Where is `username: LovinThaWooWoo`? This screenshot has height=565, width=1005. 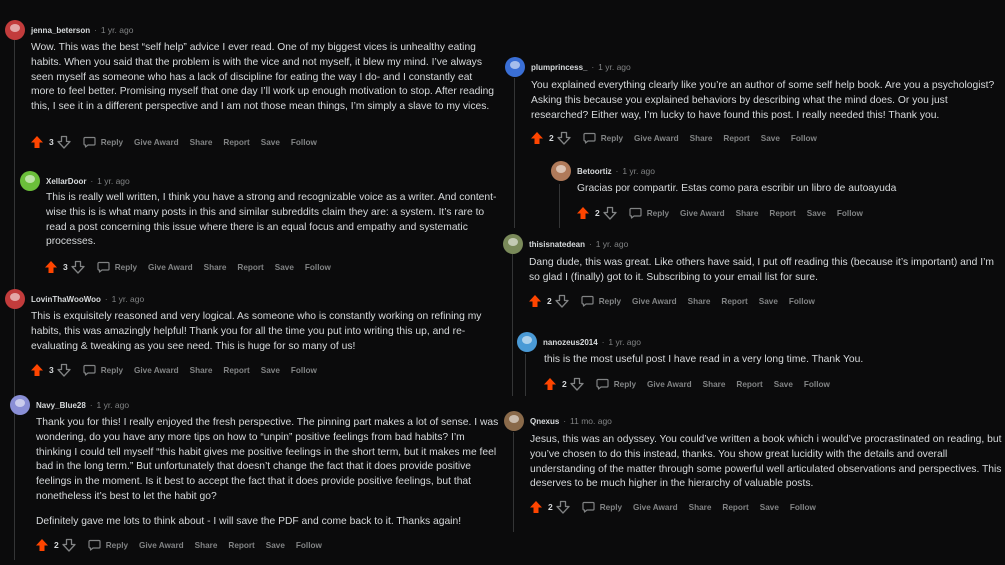 username: LovinThaWooWoo is located at coordinates (66, 299).